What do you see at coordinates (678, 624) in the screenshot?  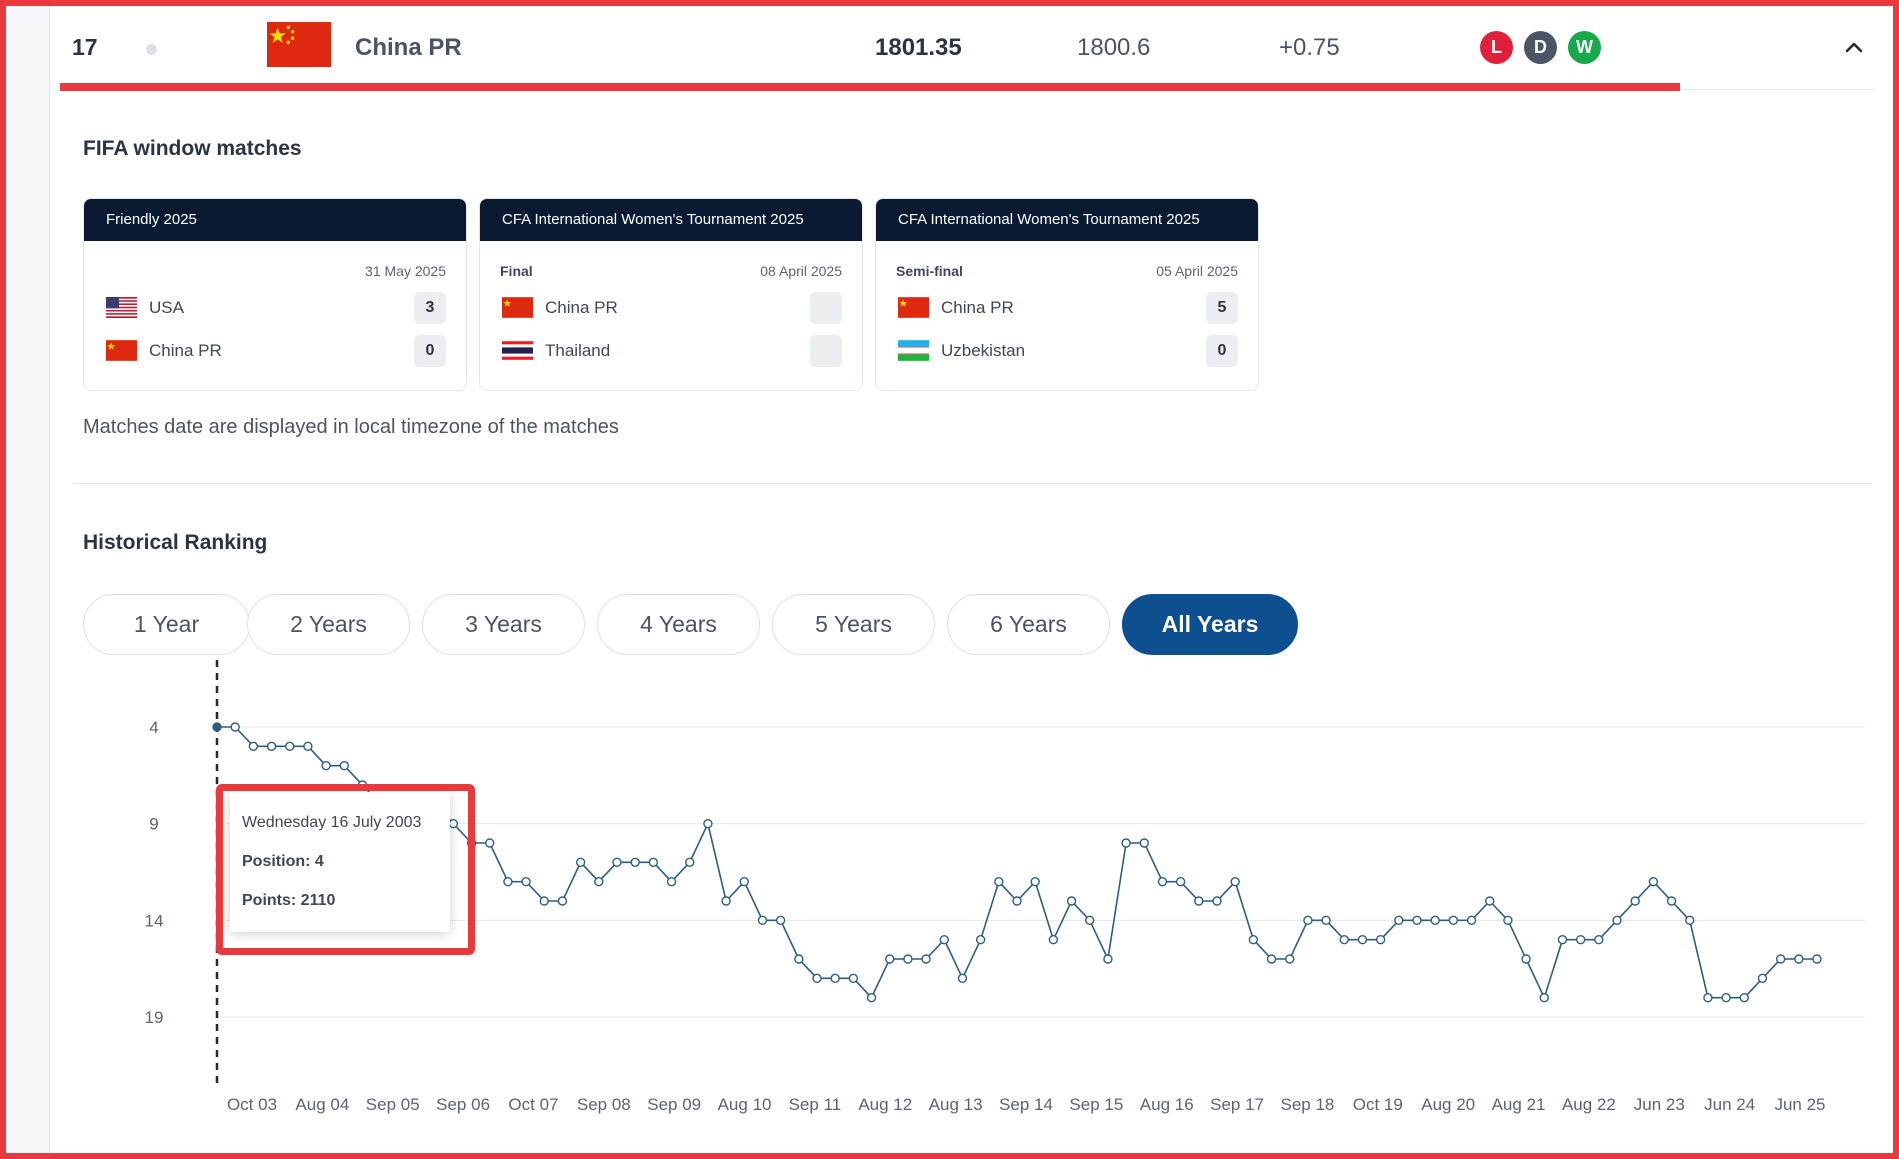 I see `range-4-years-button: 4 Years` at bounding box center [678, 624].